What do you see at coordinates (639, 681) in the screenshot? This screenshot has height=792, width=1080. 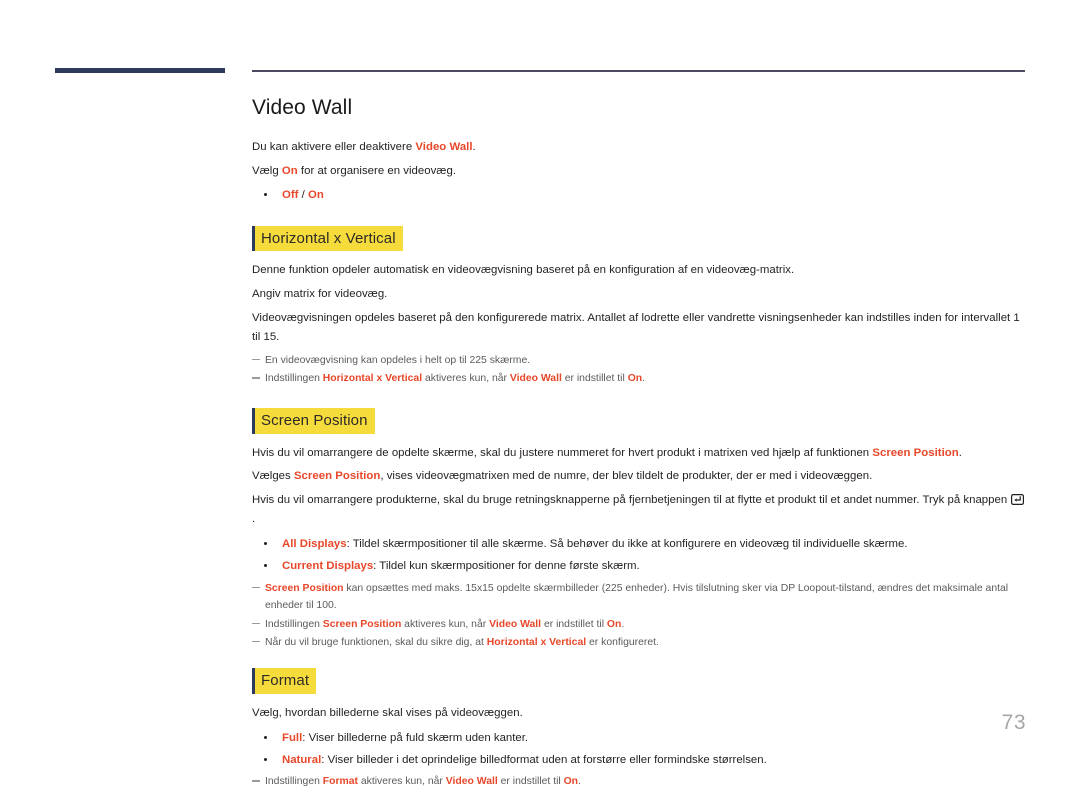 I see `section-heading-format-wrap: Format` at bounding box center [639, 681].